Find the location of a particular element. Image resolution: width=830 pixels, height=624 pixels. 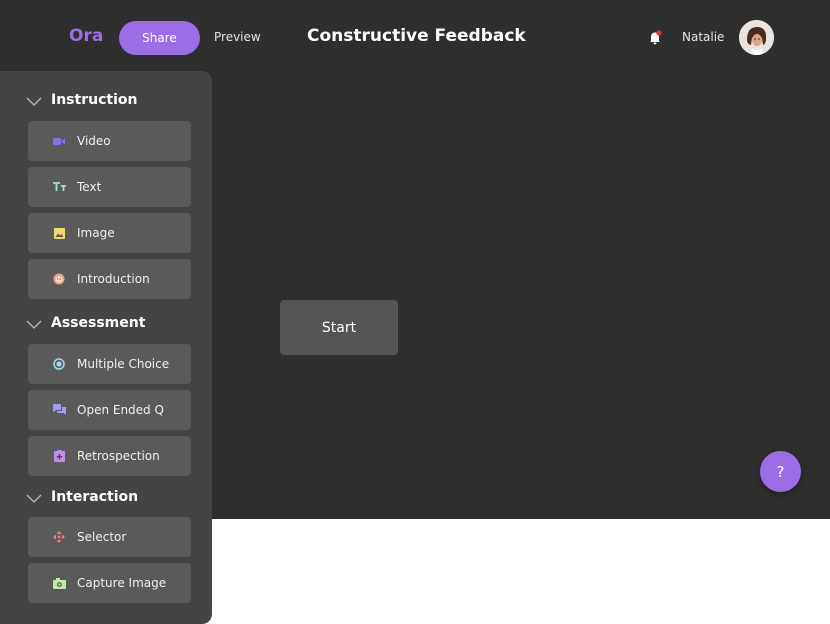

sidebar-item-label: Retrospection is located at coordinates (118, 456).